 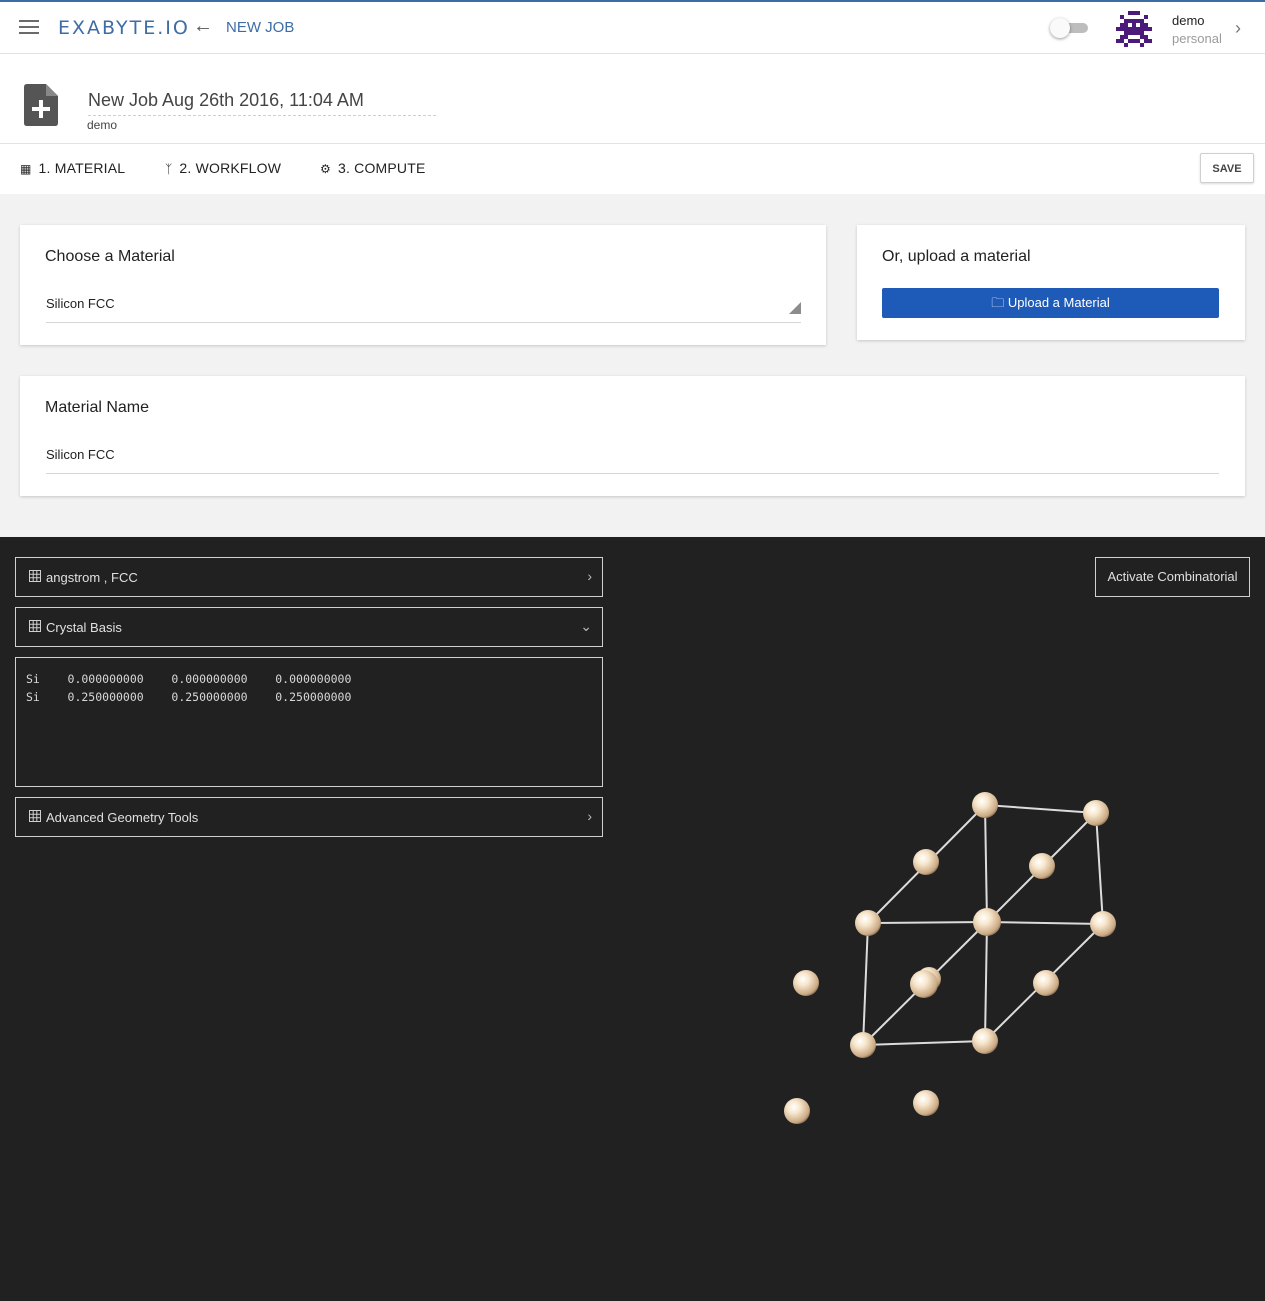 I want to click on material-name-input: Silicon FCC, so click(x=632, y=460).